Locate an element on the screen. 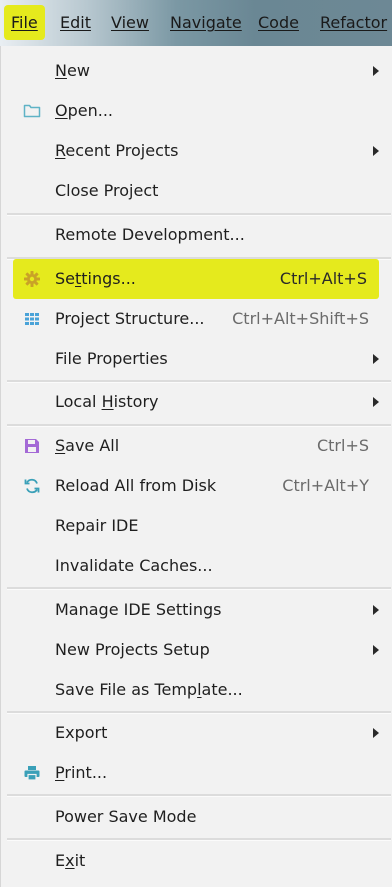  menubar-edit: Edit is located at coordinates (75, 23).